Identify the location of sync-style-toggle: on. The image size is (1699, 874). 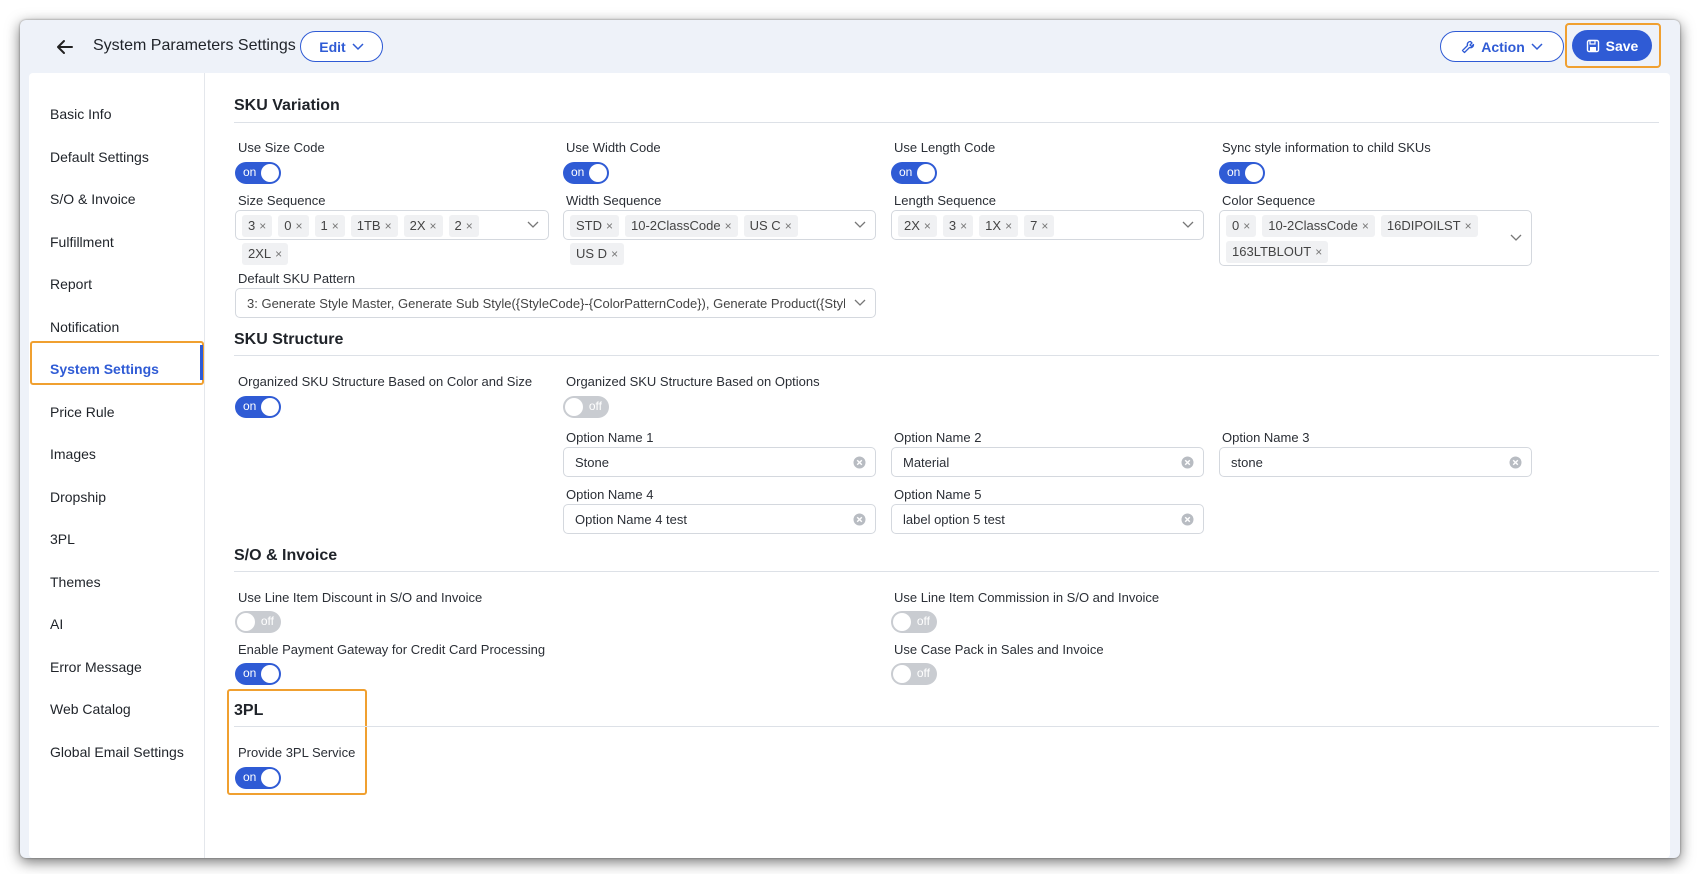
(1242, 173).